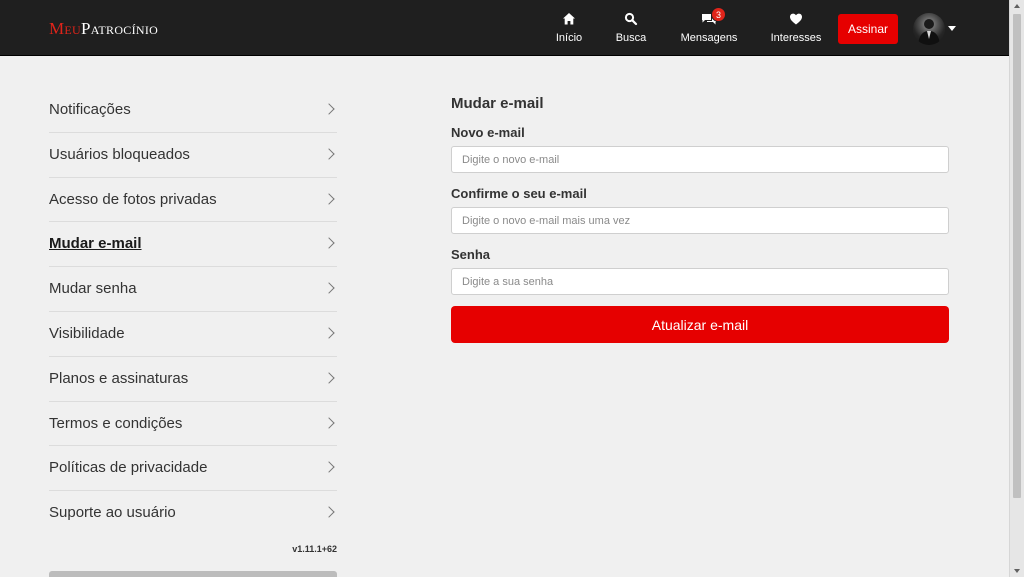 This screenshot has height=577, width=1024. Describe the element at coordinates (631, 19) in the screenshot. I see `search-icon` at that location.